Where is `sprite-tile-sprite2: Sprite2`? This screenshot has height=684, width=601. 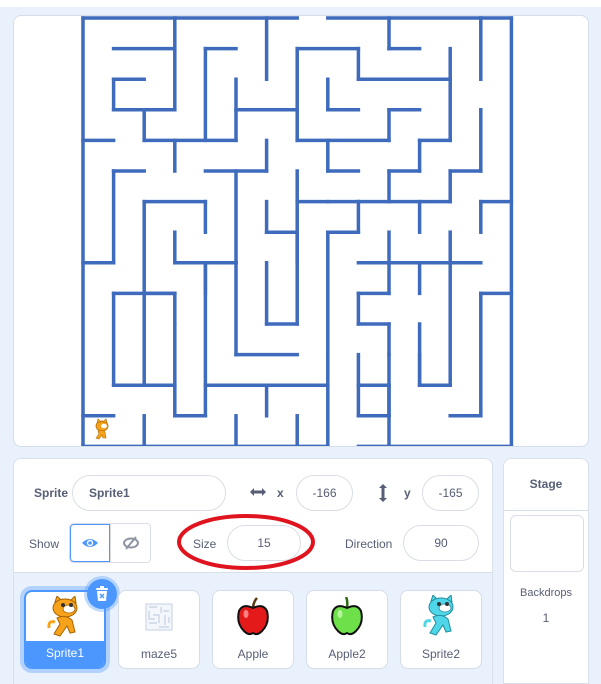
sprite-tile-sprite2: Sprite2 is located at coordinates (441, 629).